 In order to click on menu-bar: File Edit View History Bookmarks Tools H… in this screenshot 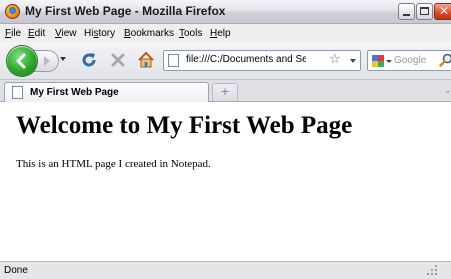, I will do `click(225, 33)`.